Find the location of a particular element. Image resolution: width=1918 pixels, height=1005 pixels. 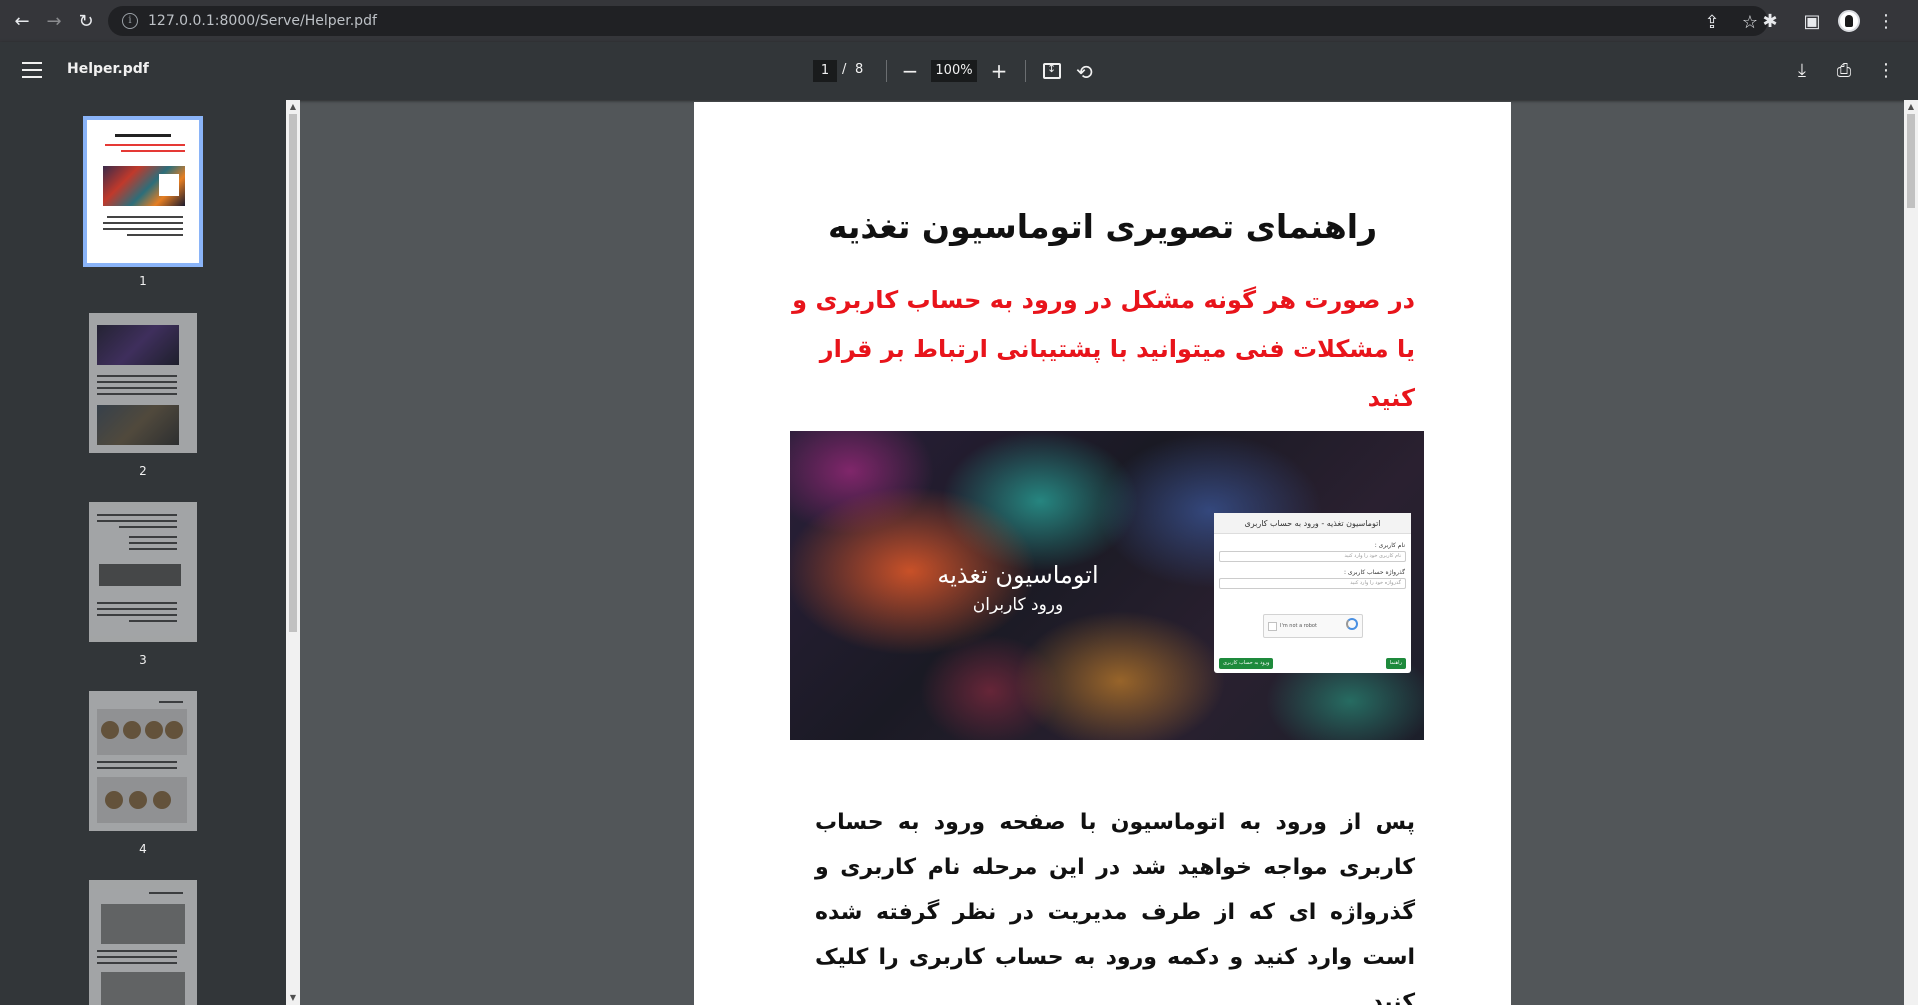

plus-icon: + is located at coordinates (999, 71).